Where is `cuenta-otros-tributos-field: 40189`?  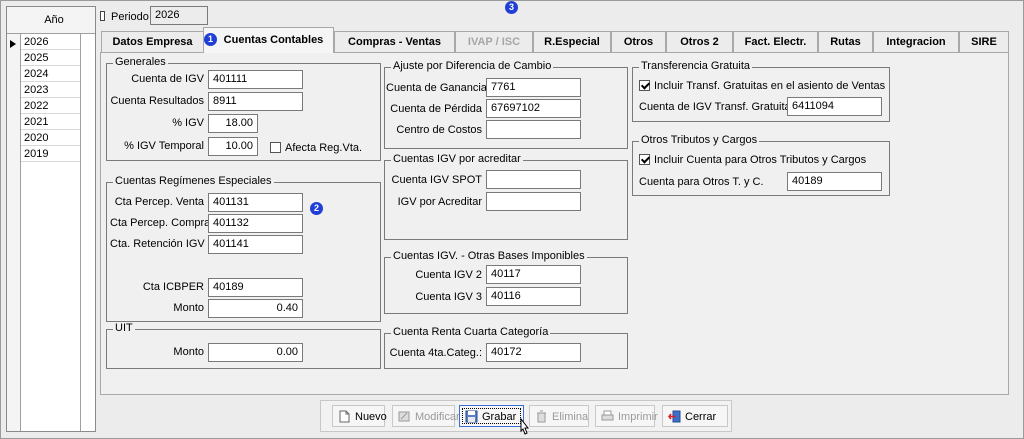 cuenta-otros-tributos-field: 40189 is located at coordinates (834, 181).